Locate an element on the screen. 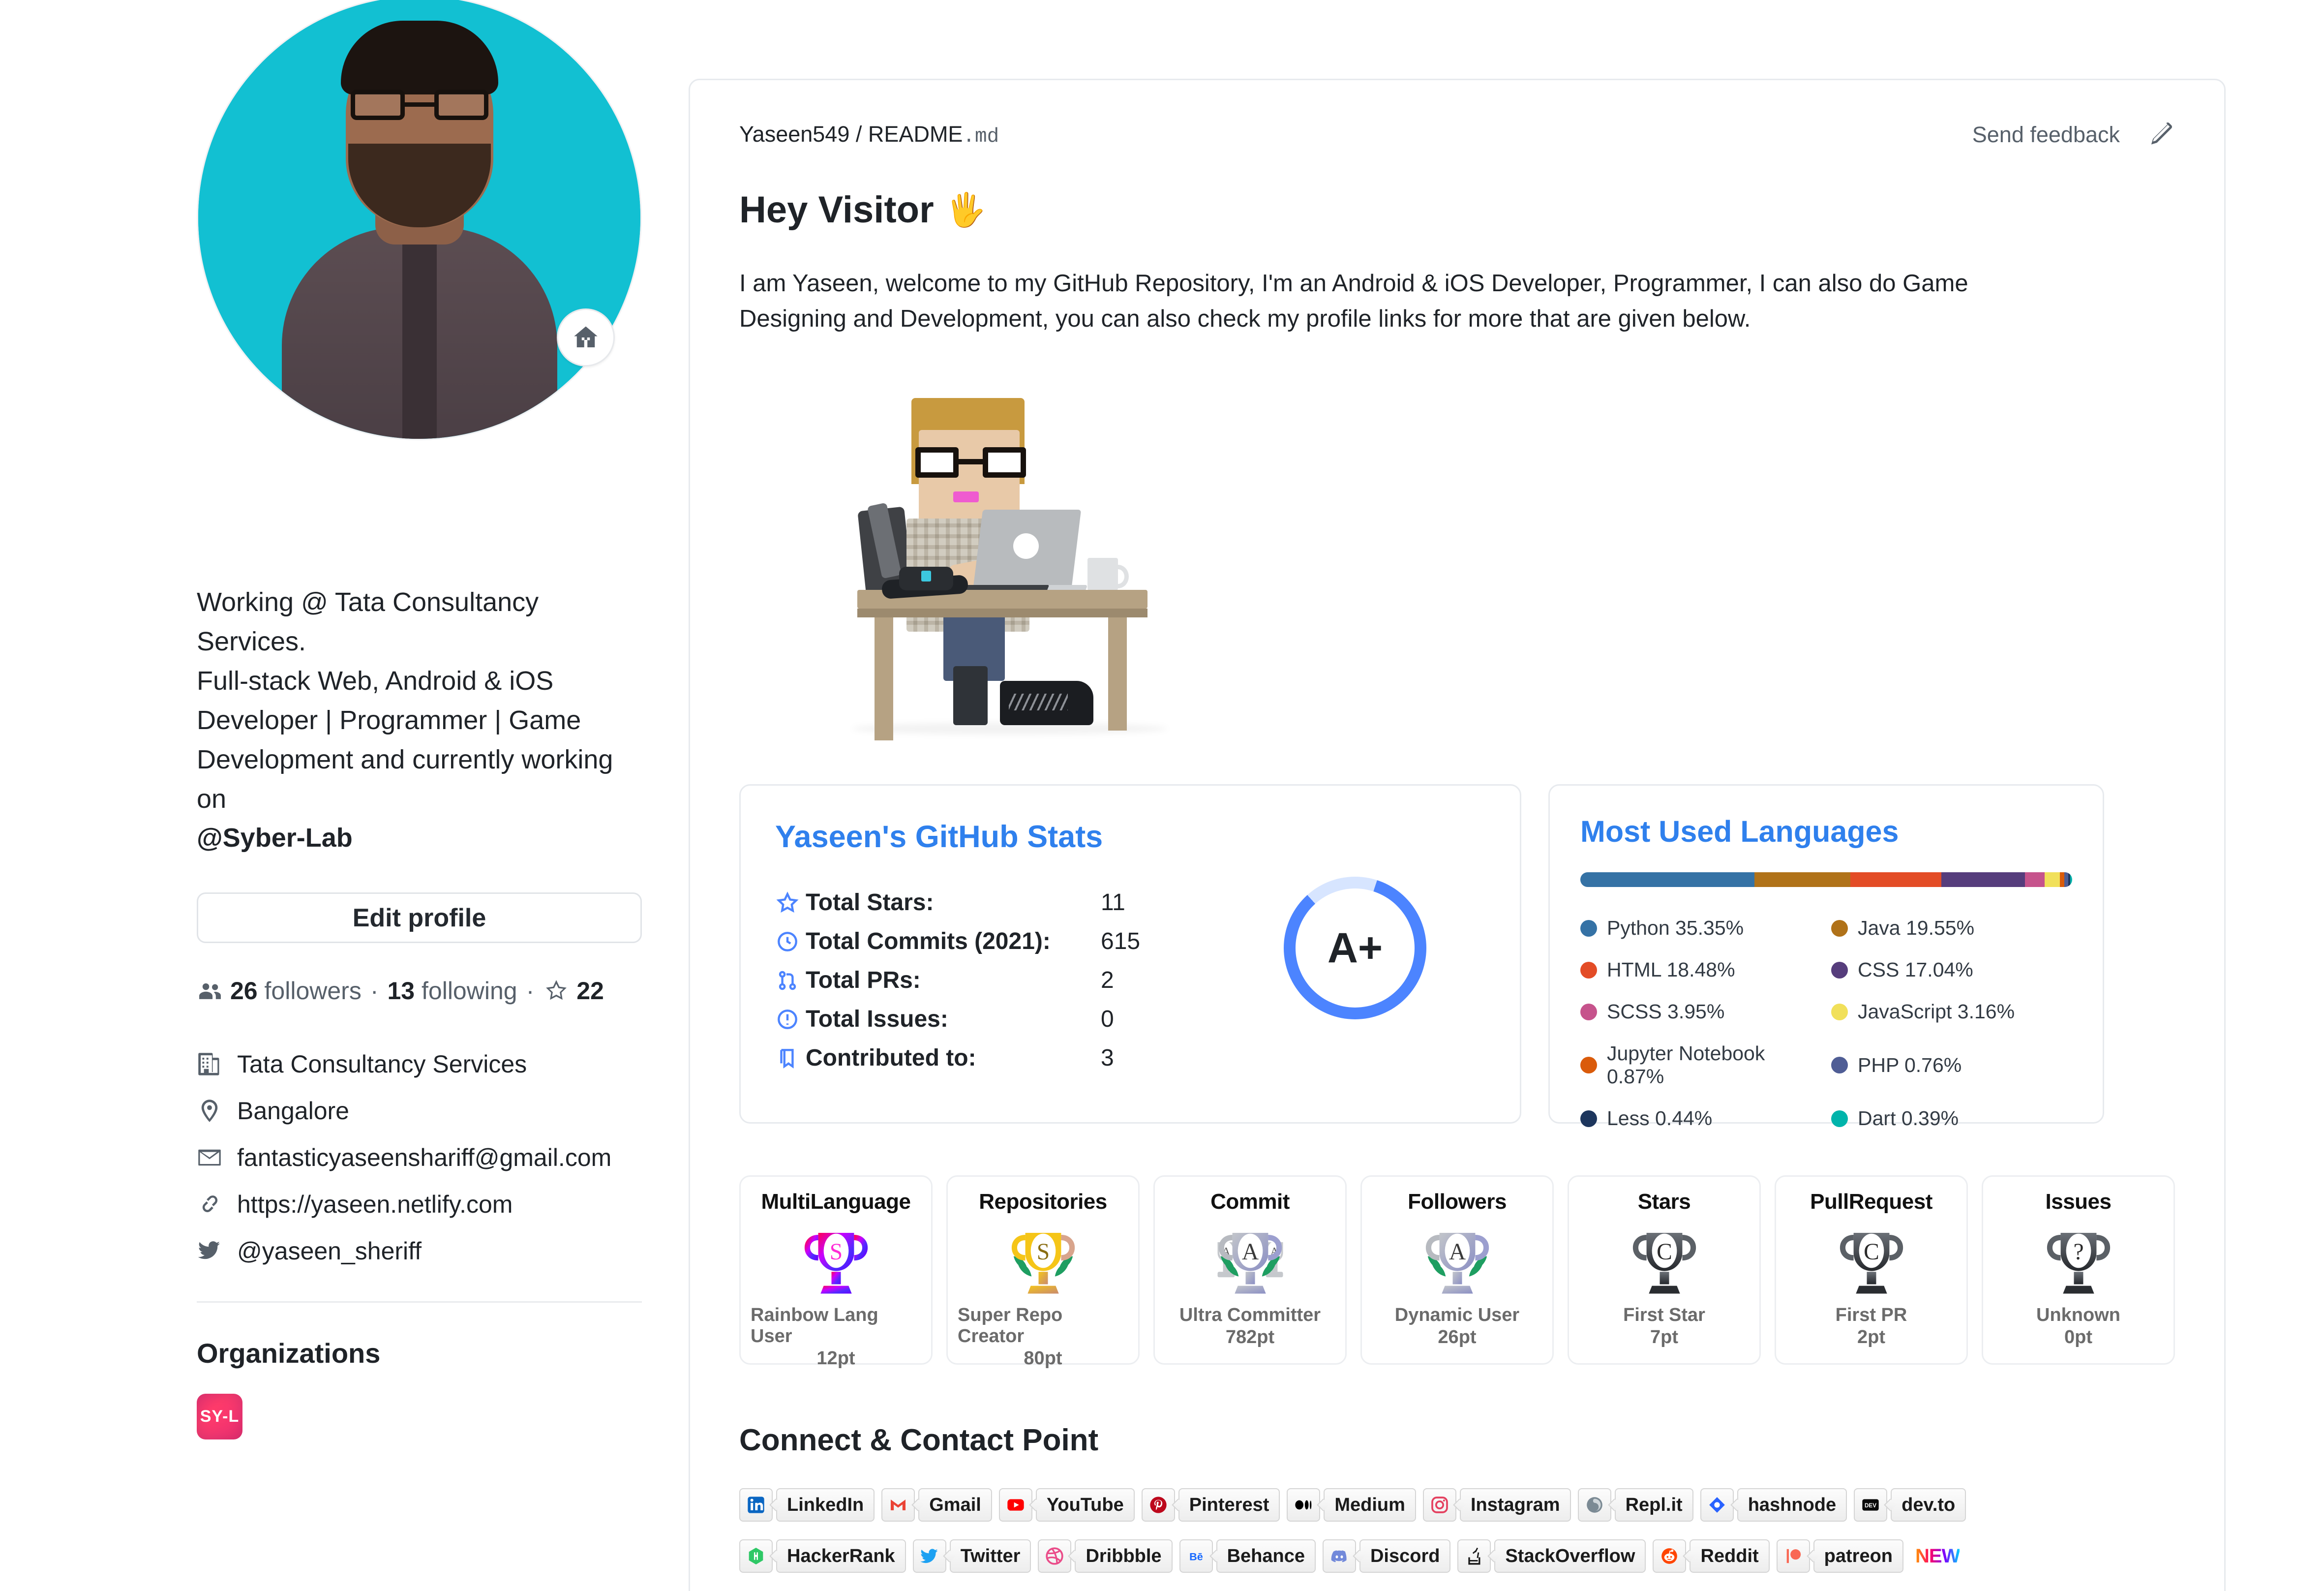  sidebar-divider is located at coordinates (419, 1302).